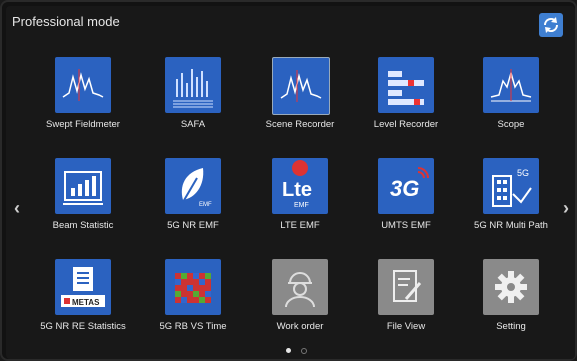 The width and height of the screenshot is (577, 361). Describe the element at coordinates (17, 208) in the screenshot. I see `chevron-left-icon: ‹` at that location.